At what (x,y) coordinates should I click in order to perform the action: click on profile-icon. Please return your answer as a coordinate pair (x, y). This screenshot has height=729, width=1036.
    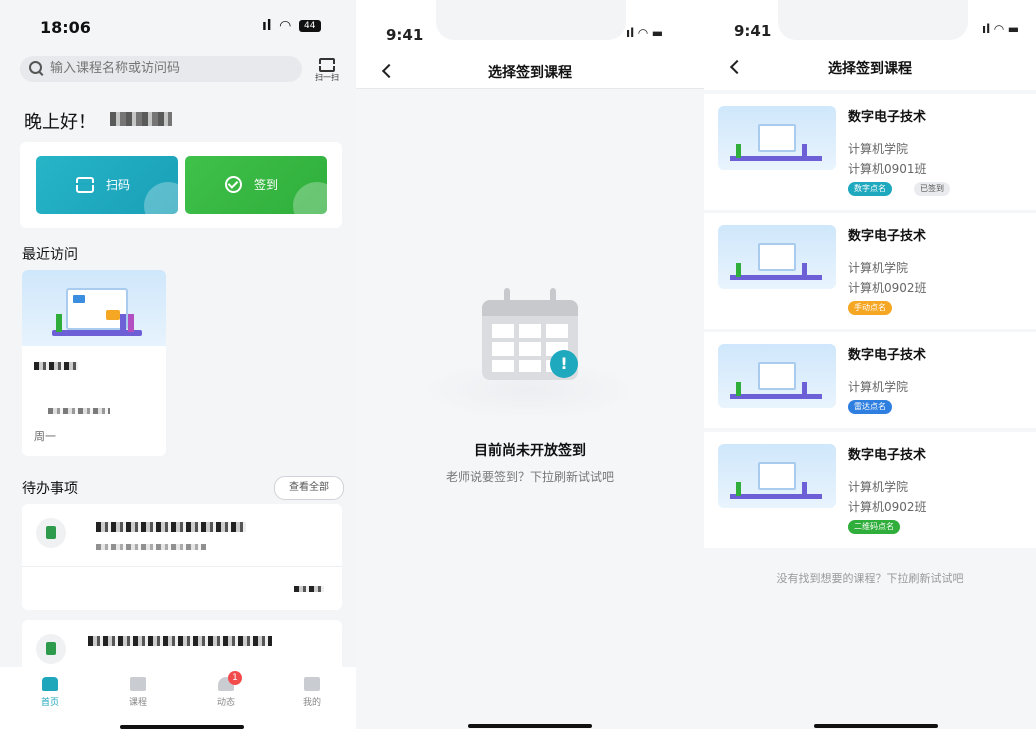
    Looking at the image, I should click on (312, 684).